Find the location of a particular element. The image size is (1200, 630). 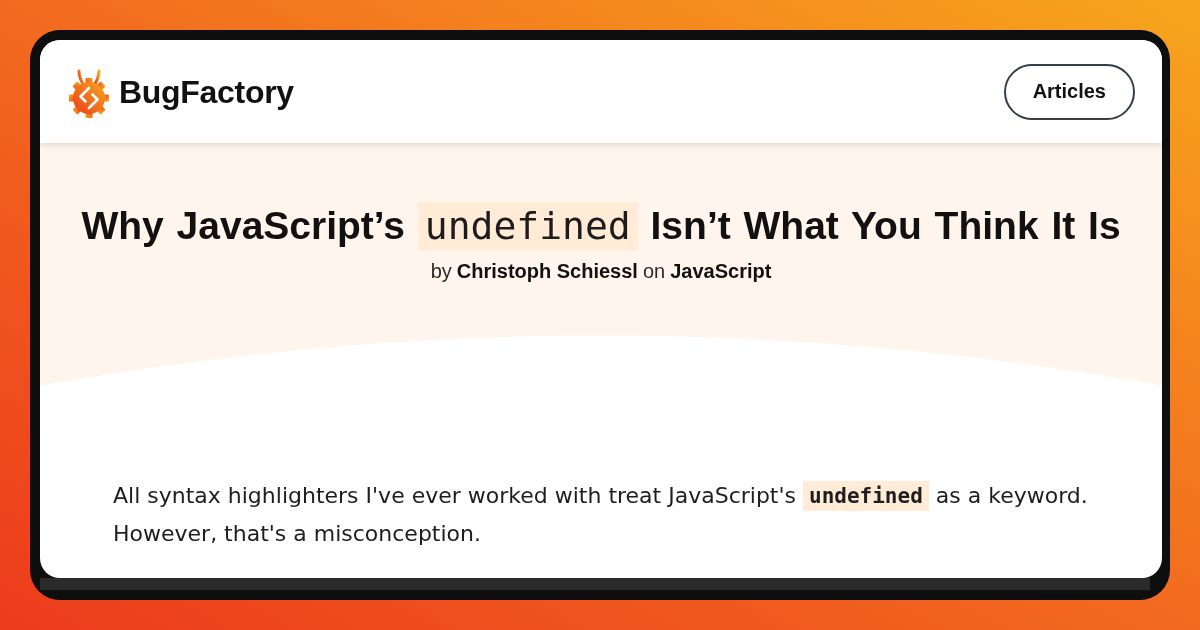

category-link: JavaScript is located at coordinates (721, 271).